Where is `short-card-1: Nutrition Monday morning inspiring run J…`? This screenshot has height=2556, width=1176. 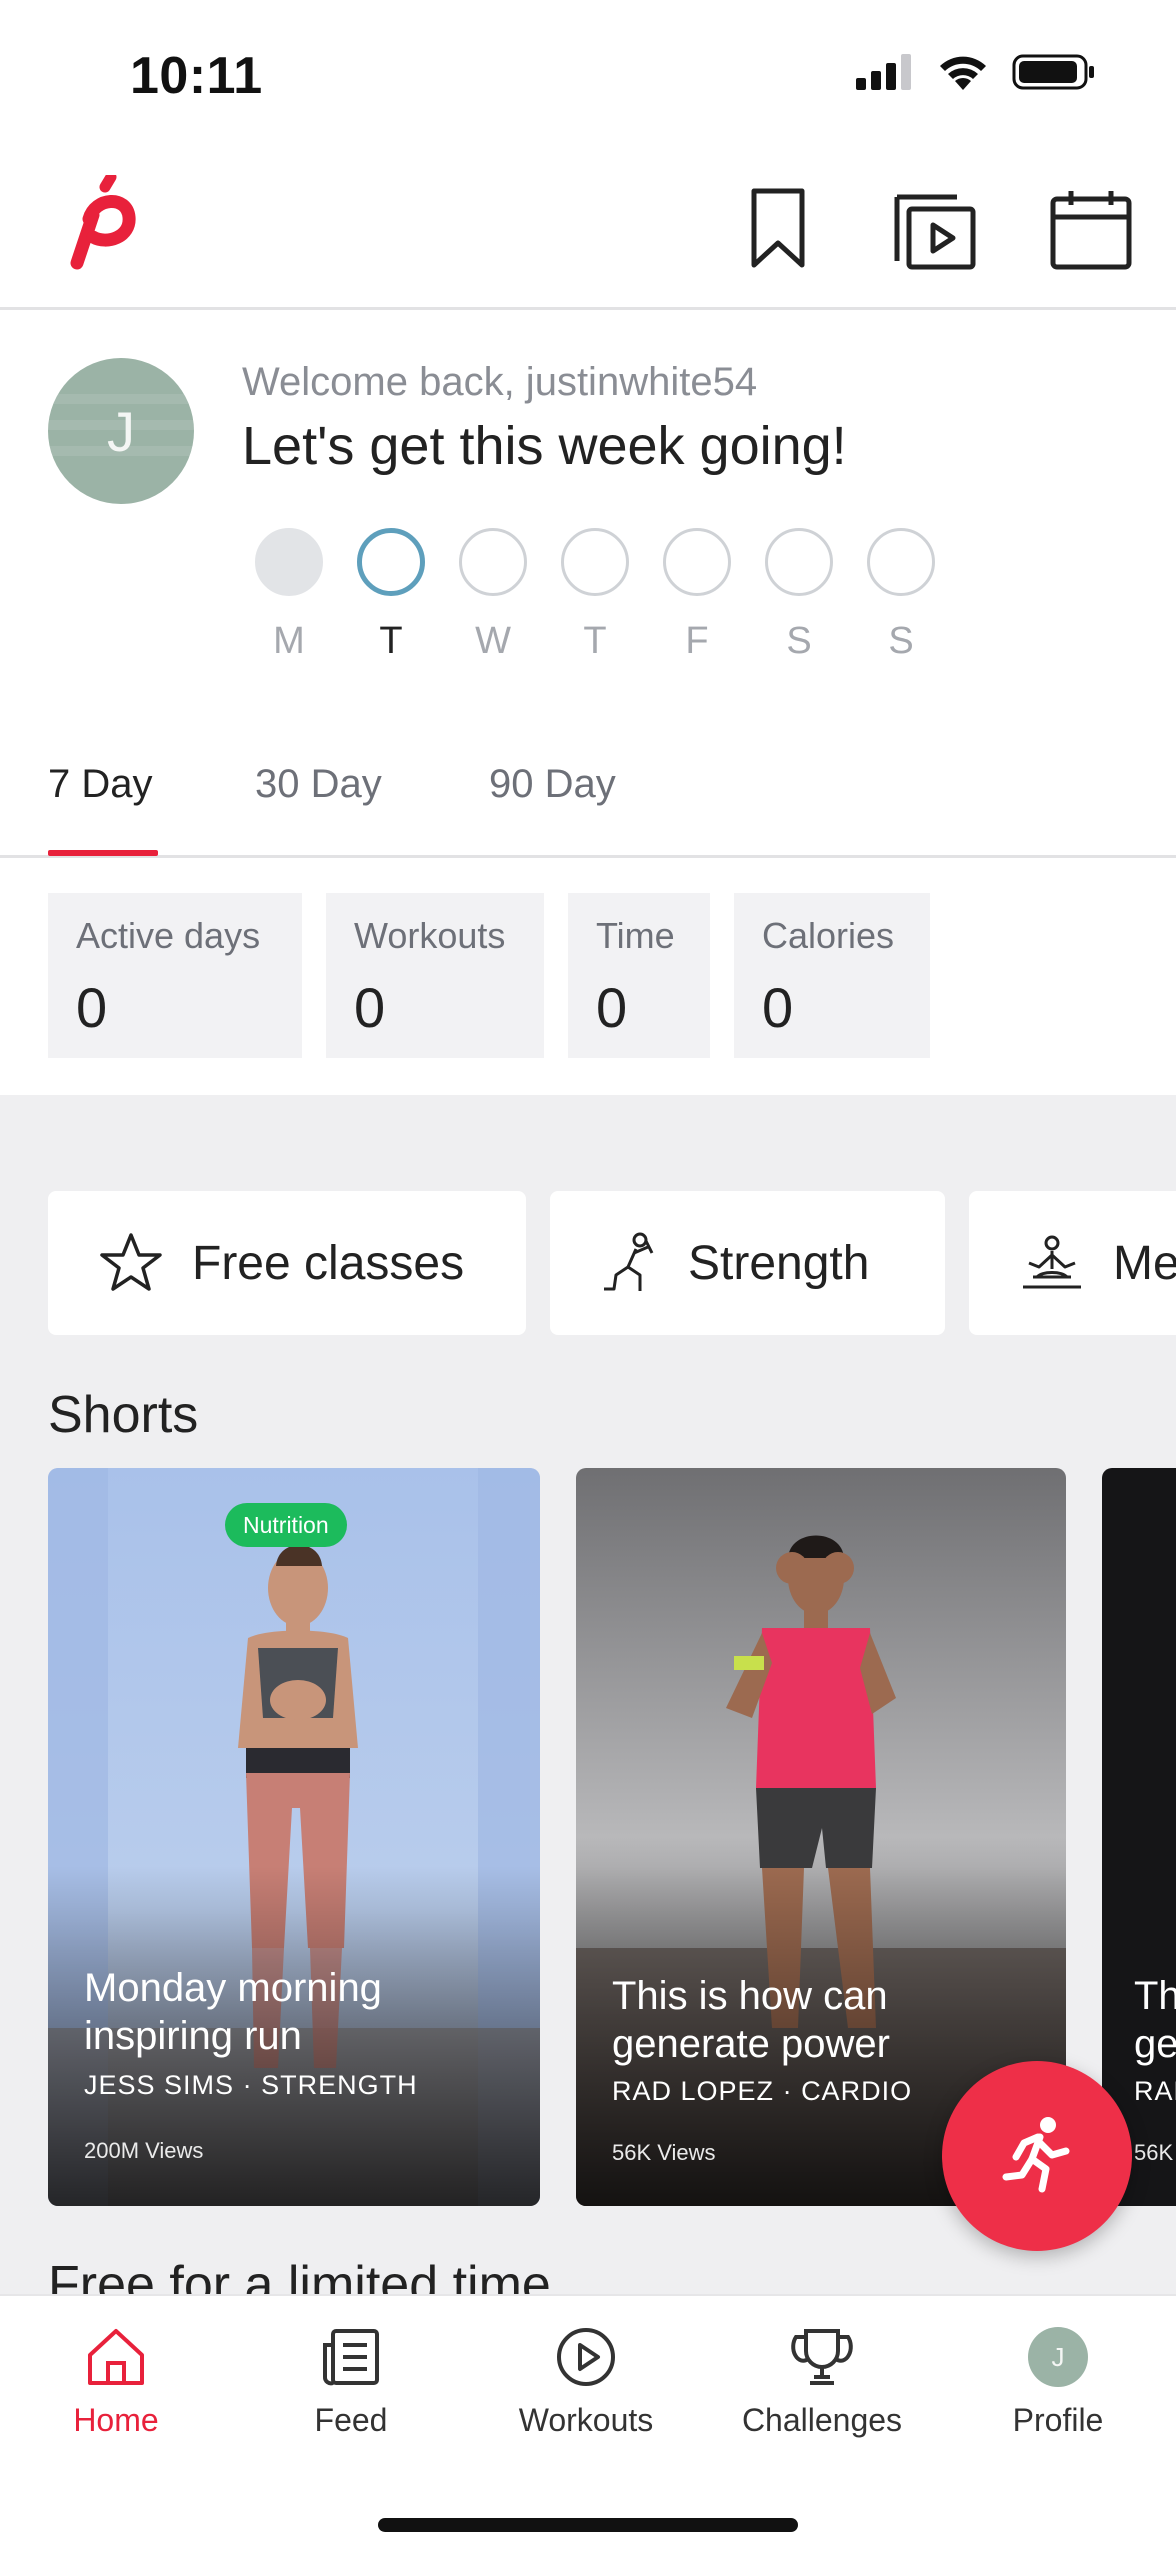 short-card-1: Nutrition Monday morning inspiring run J… is located at coordinates (294, 1837).